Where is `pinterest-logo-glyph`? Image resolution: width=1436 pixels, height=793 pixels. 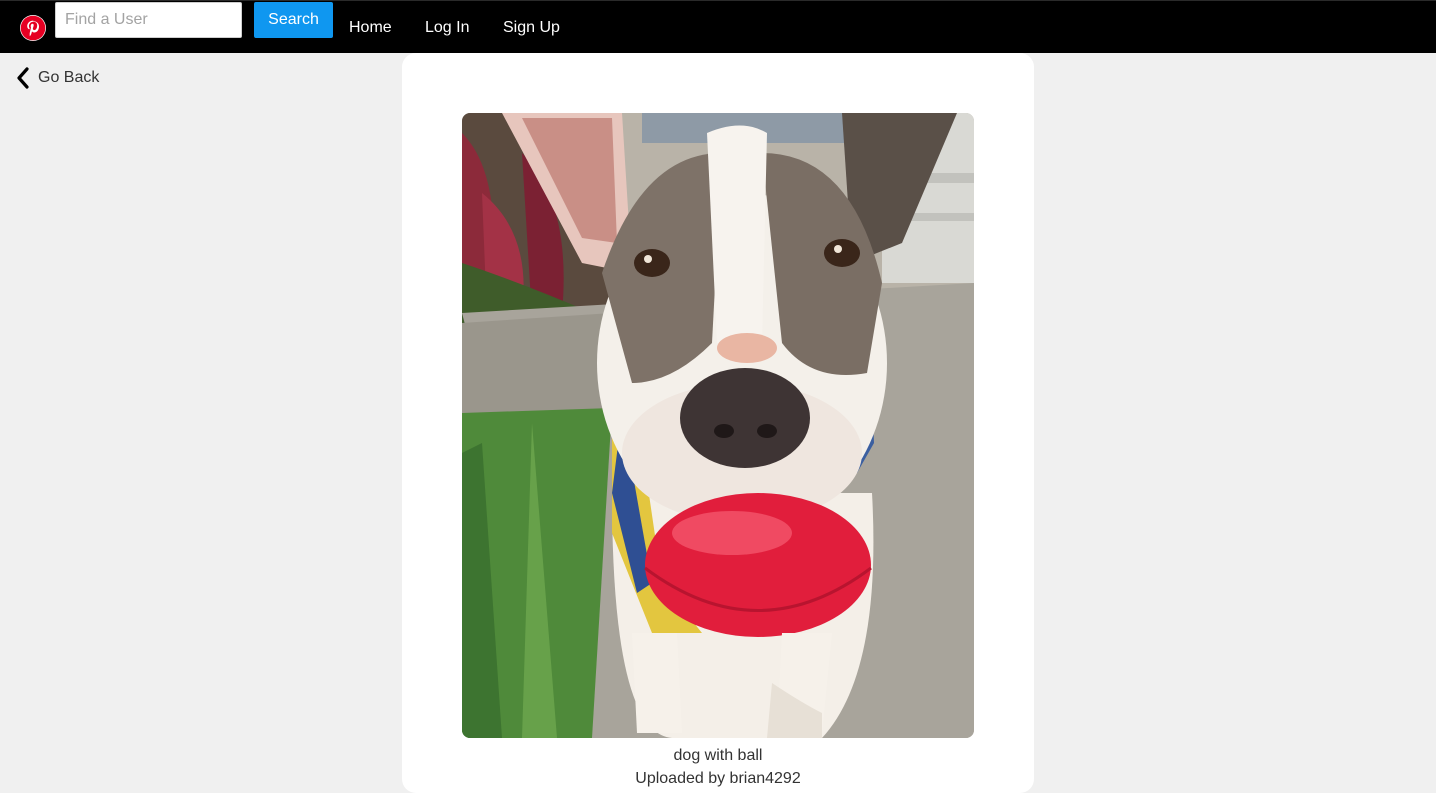
pinterest-logo-glyph is located at coordinates (33, 28).